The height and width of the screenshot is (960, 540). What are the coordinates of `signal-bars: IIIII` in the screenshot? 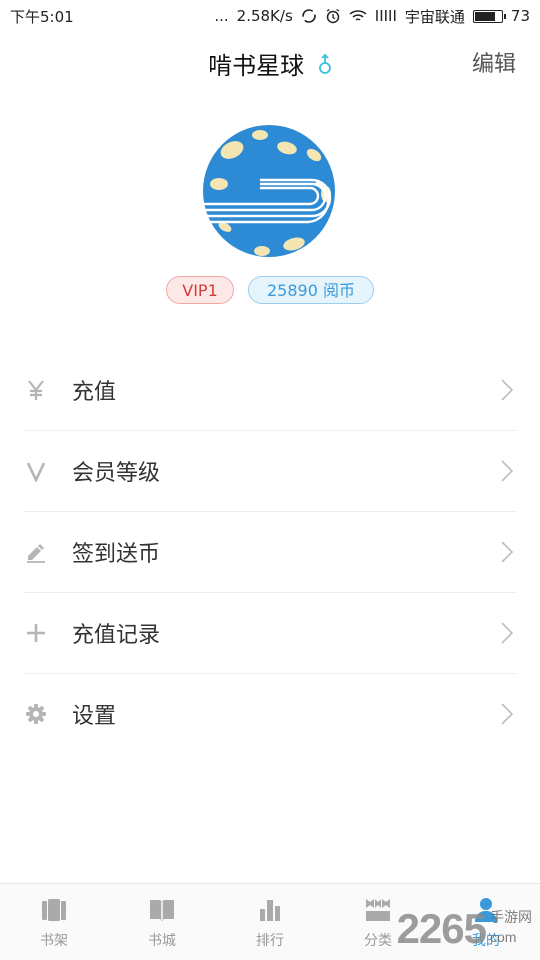 It's located at (385, 16).